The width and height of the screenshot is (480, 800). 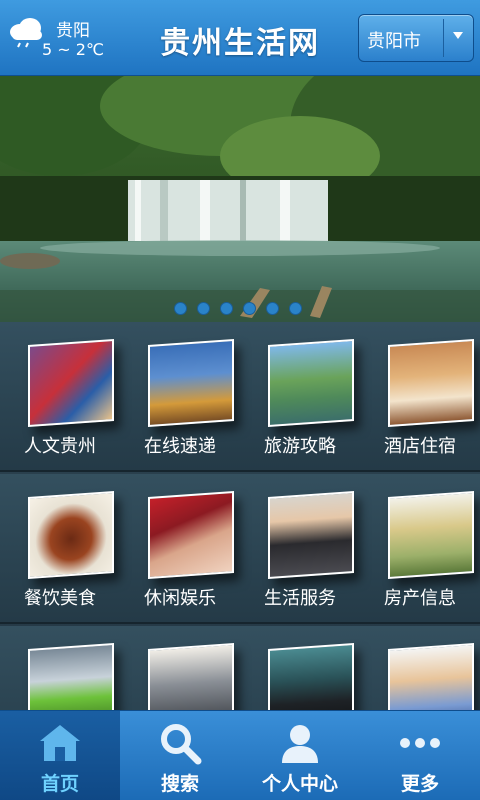 I want to click on weather-widget: 贵阳 5 ~ 2℃, so click(x=64, y=38).